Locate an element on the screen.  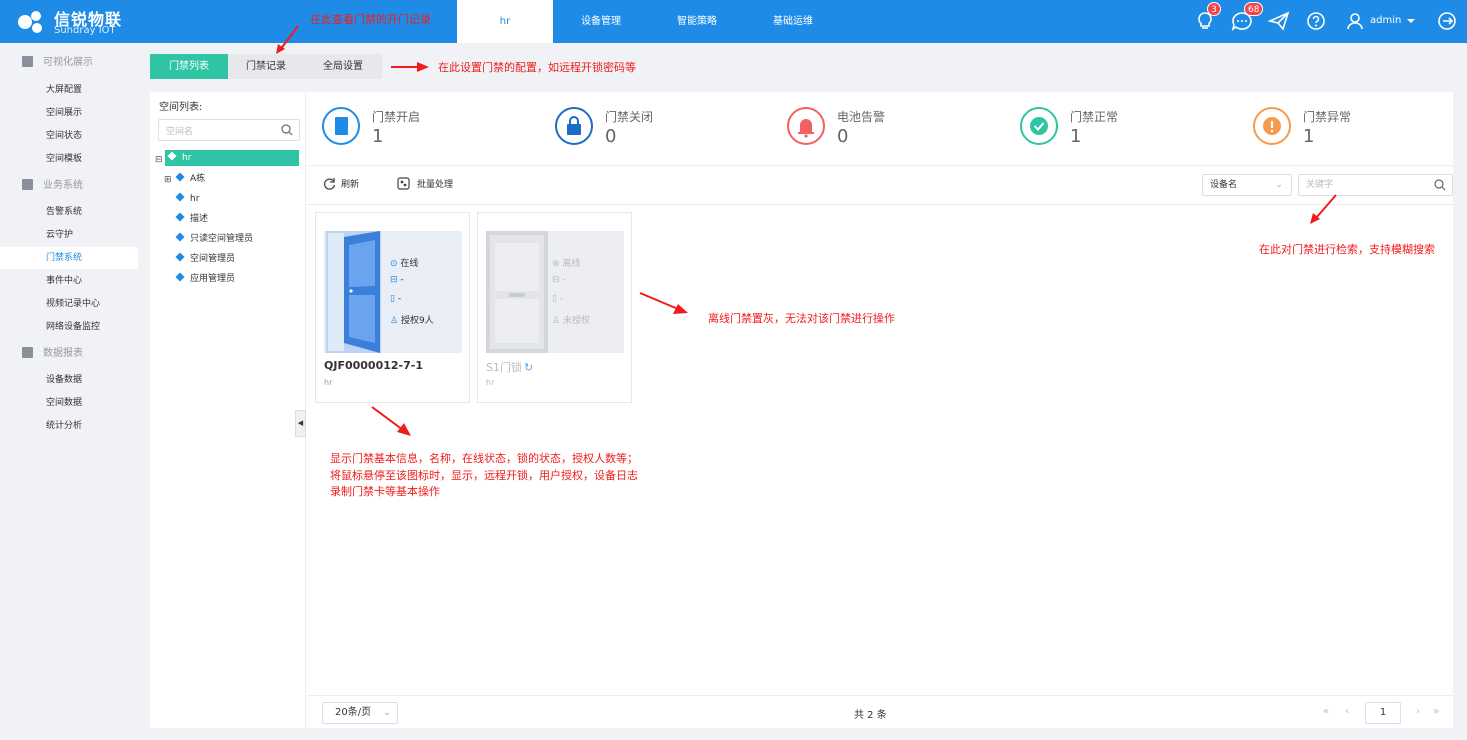
expand-toggle-icon: ⊞ is located at coordinates (169, 180).